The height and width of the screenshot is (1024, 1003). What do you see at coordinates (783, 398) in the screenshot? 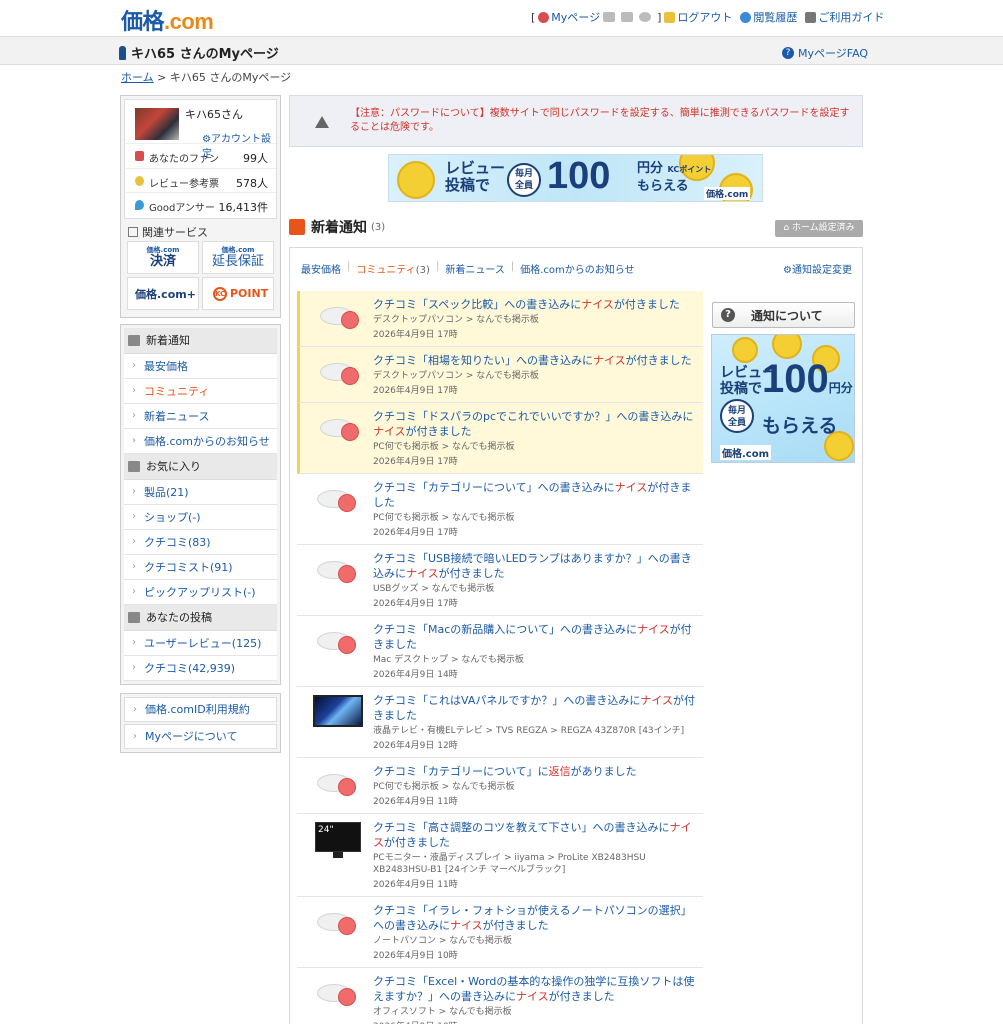
I see `side-campaign-ad: レビュー 投稿で 100円分 毎月 全員 もらえる 価格.com` at bounding box center [783, 398].